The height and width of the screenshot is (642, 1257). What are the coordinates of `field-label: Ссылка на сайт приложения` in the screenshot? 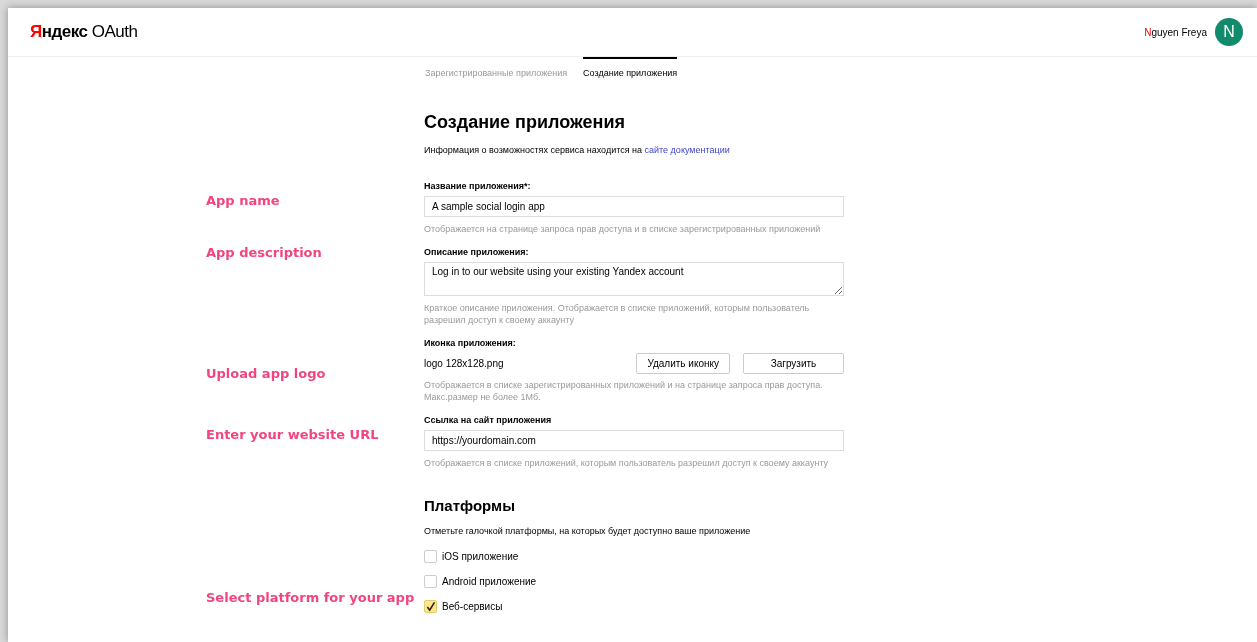 It's located at (488, 420).